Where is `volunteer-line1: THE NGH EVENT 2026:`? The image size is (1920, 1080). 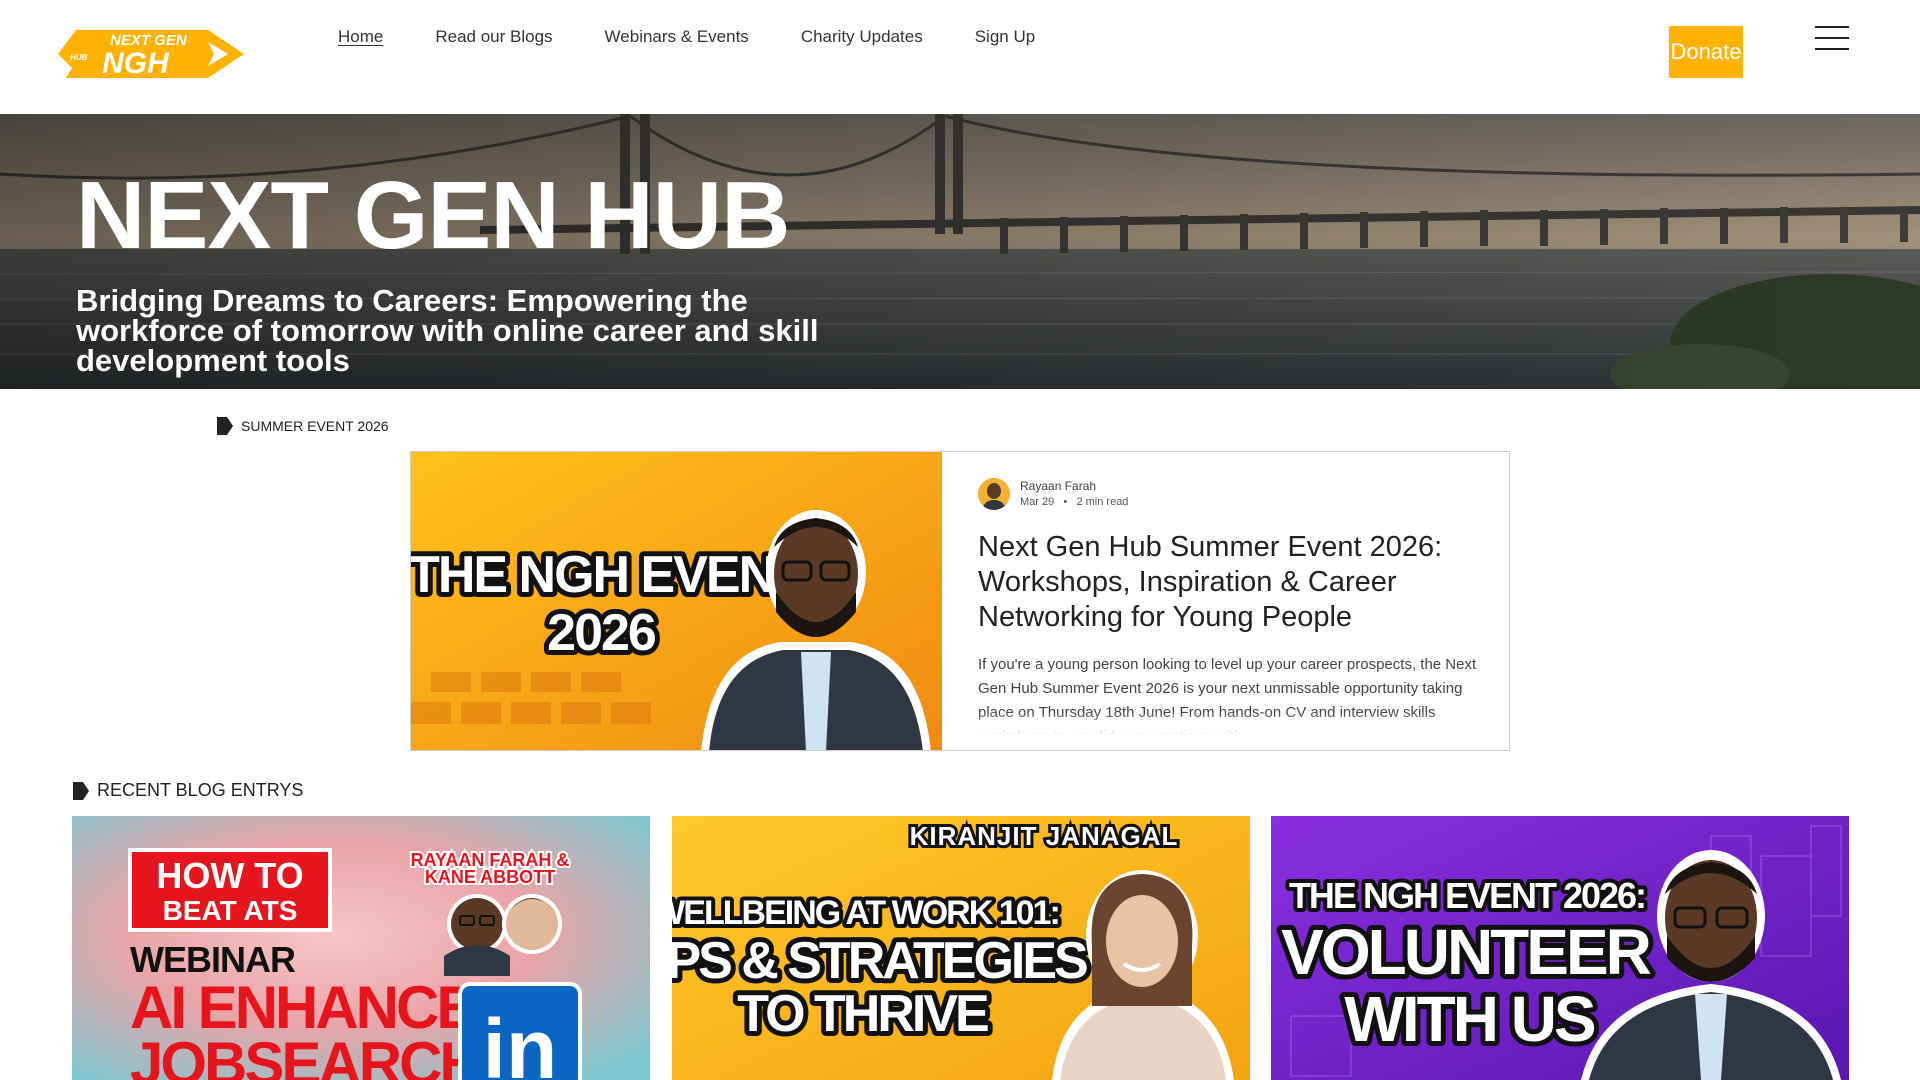
volunteer-line1: THE NGH EVENT 2026: is located at coordinates (1467, 895).